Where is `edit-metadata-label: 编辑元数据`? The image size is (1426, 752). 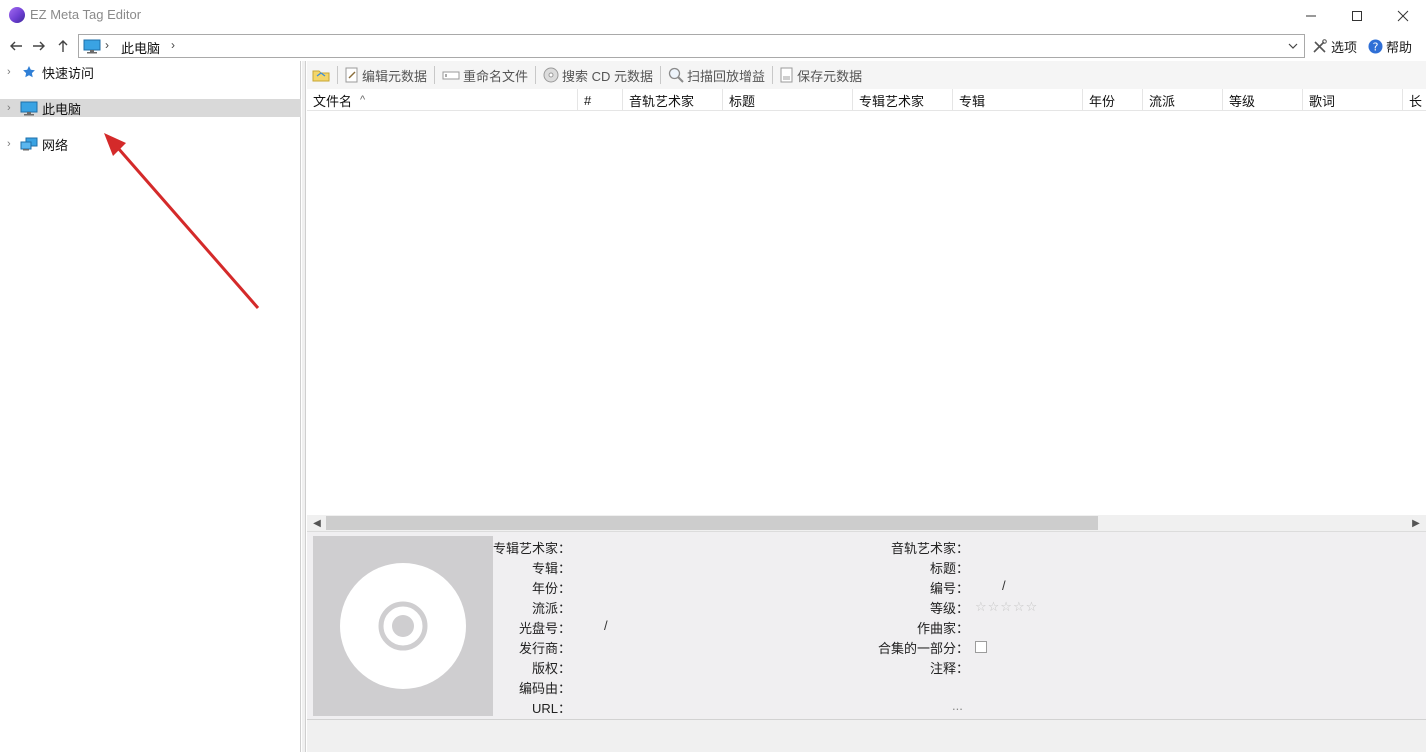 edit-metadata-label: 编辑元数据 is located at coordinates (394, 75).